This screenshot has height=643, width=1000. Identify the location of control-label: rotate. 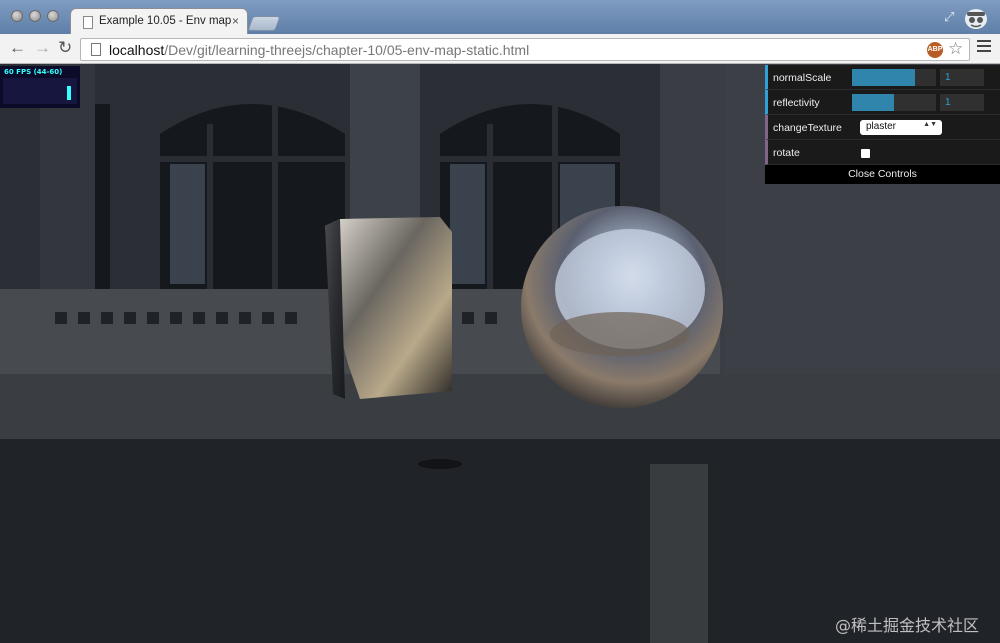
(786, 153).